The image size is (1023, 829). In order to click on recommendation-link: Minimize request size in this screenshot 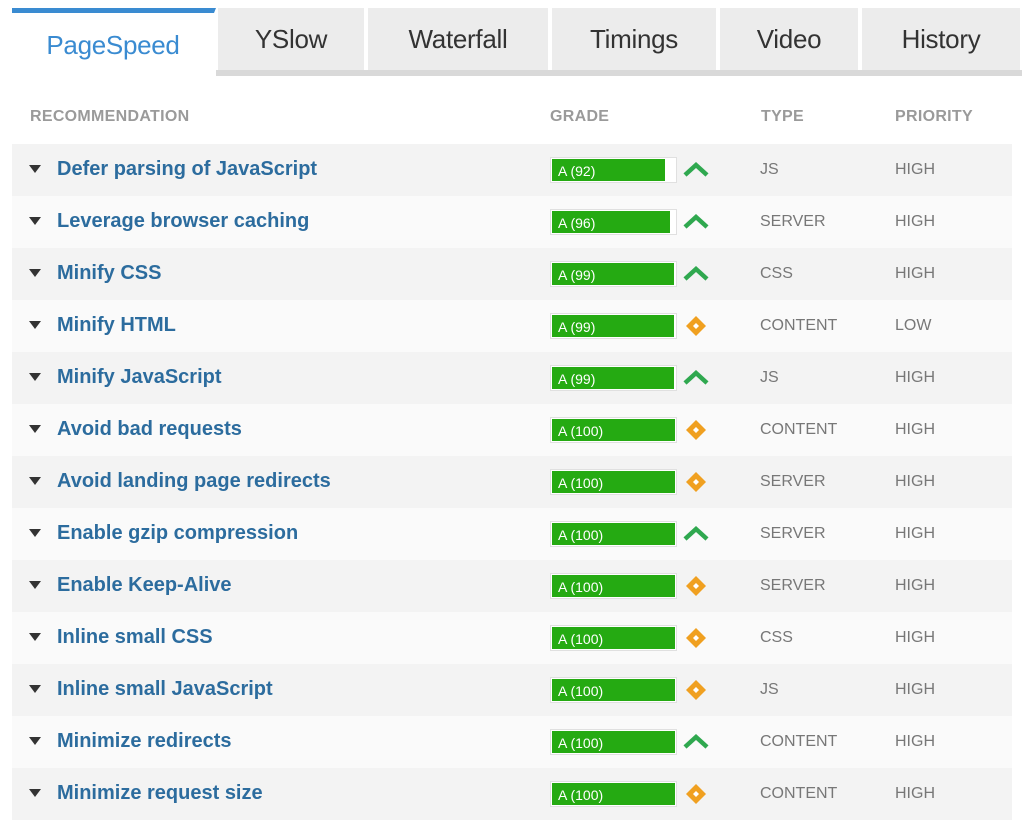, I will do `click(160, 793)`.